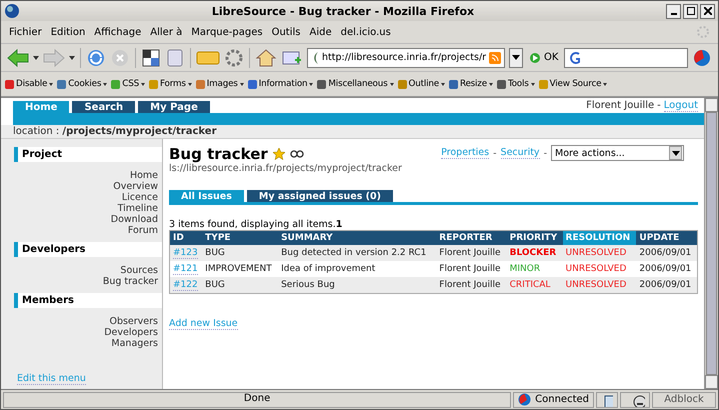 This screenshot has height=410, width=719. What do you see at coordinates (139, 270) in the screenshot?
I see `sidebar-item: Sources` at bounding box center [139, 270].